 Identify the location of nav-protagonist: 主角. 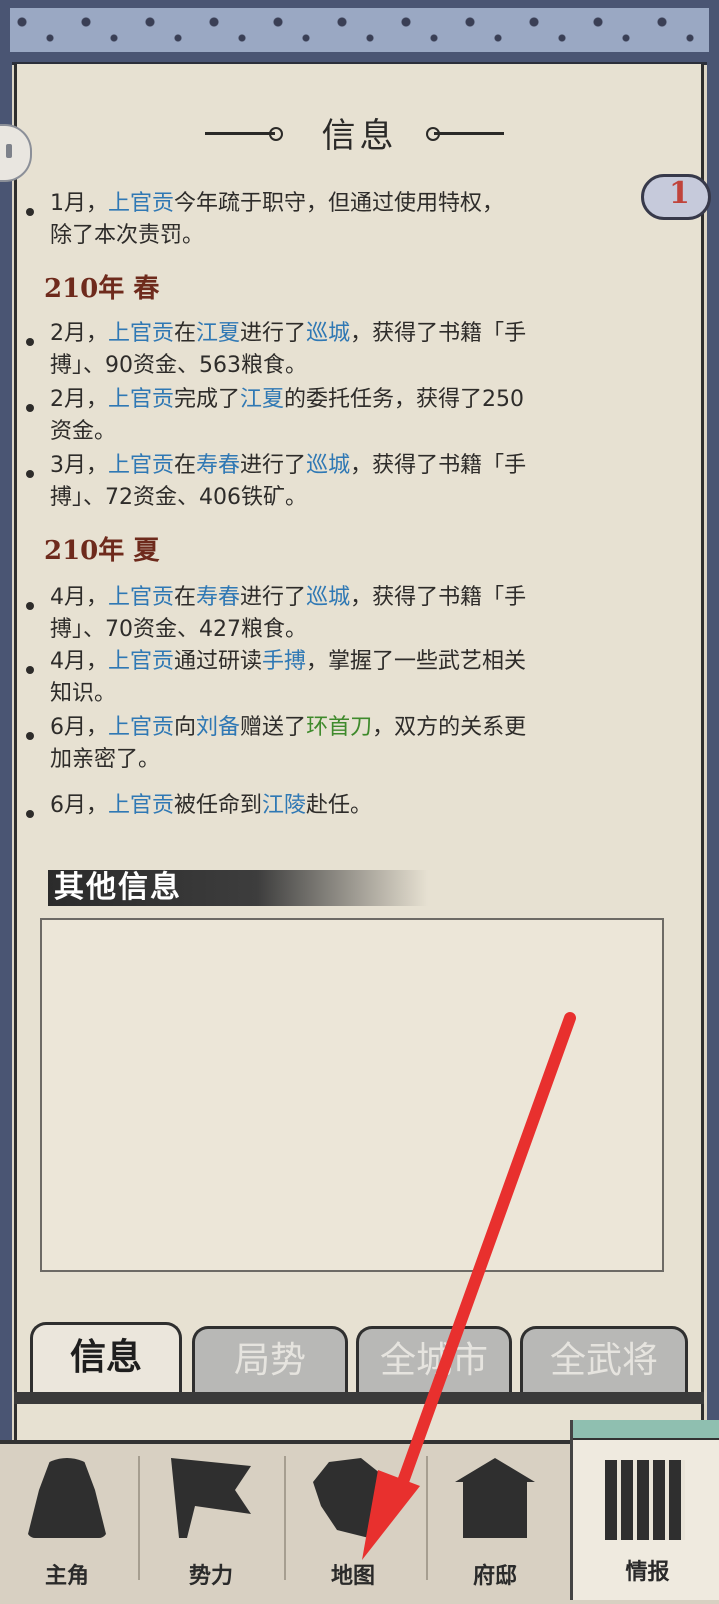
(67, 1523).